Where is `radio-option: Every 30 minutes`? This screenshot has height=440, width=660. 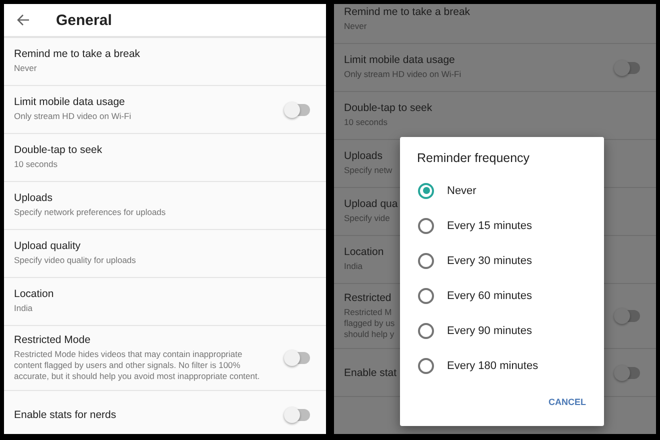
radio-option: Every 30 minutes is located at coordinates (502, 260).